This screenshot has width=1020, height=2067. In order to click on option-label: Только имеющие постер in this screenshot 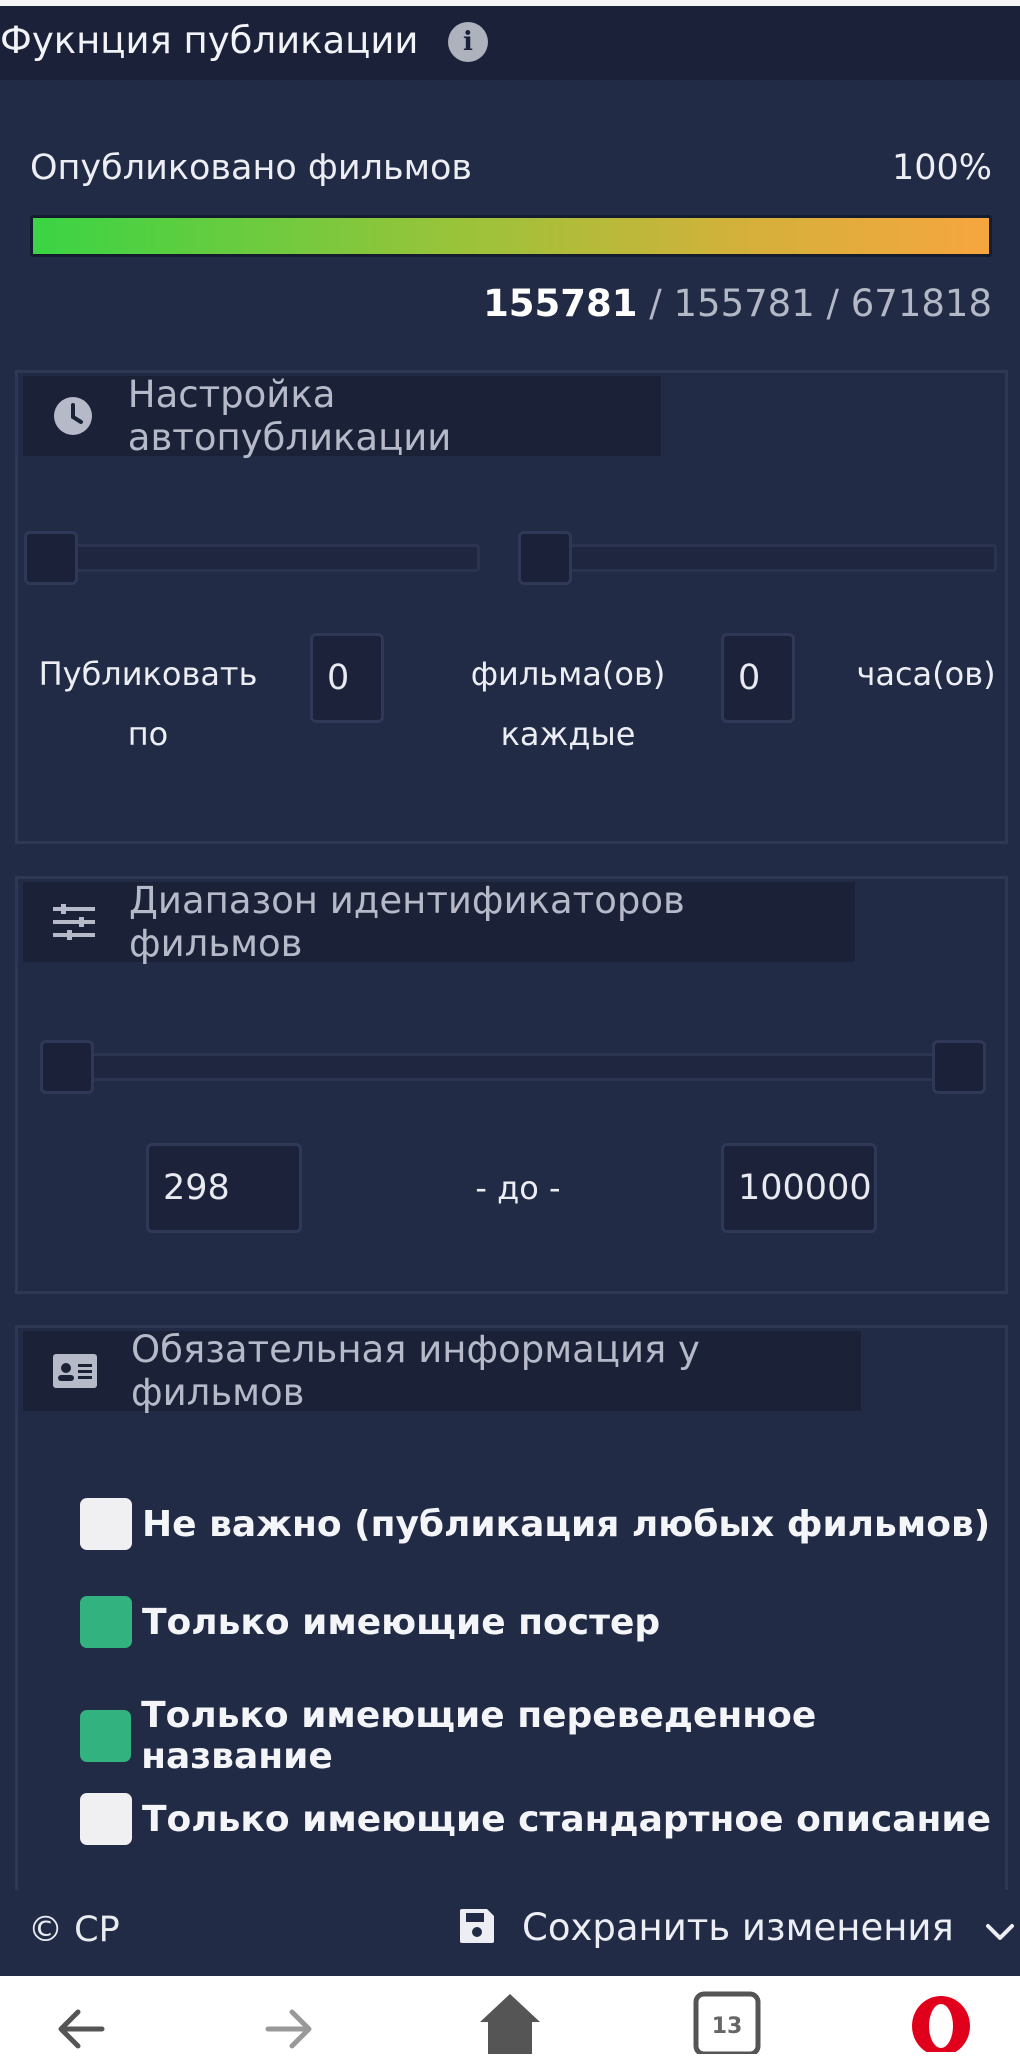, I will do `click(401, 1622)`.